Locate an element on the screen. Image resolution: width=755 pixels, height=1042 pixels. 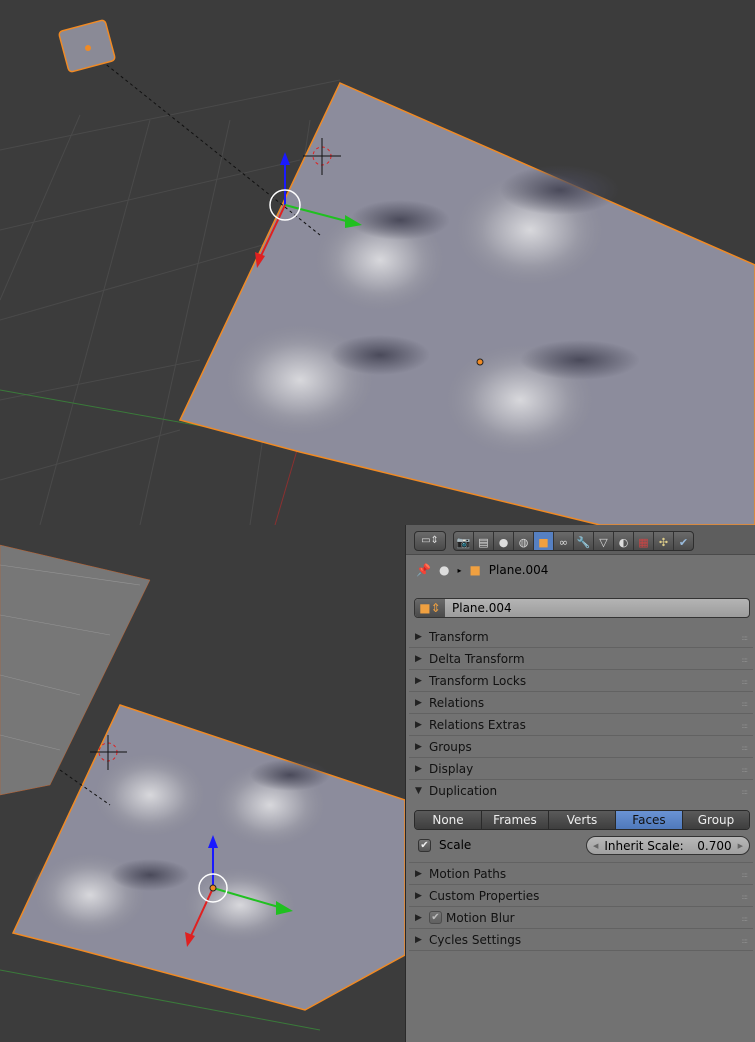
dupli-frames-button: Frames is located at coordinates (515, 820).